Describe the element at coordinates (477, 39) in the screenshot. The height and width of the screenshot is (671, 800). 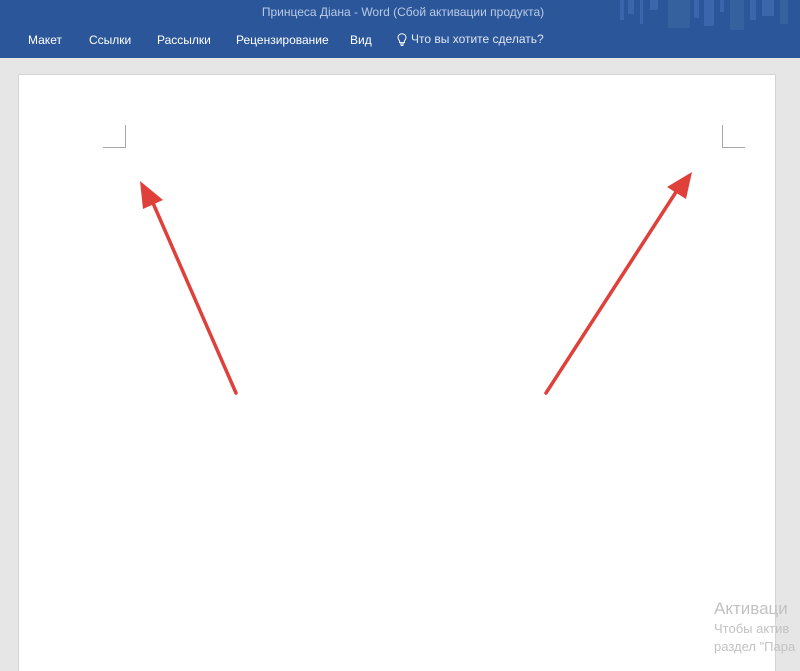
I see `tell-me-label: Что вы хотите сделать?` at that location.